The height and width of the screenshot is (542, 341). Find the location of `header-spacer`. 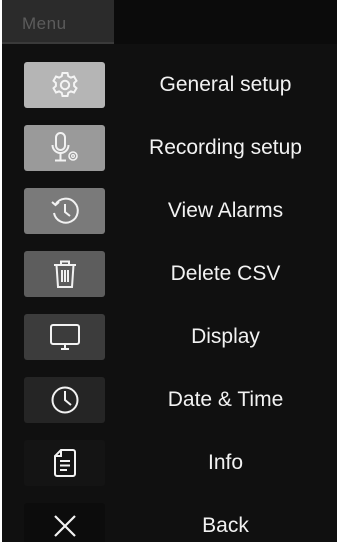

header-spacer is located at coordinates (225, 22).